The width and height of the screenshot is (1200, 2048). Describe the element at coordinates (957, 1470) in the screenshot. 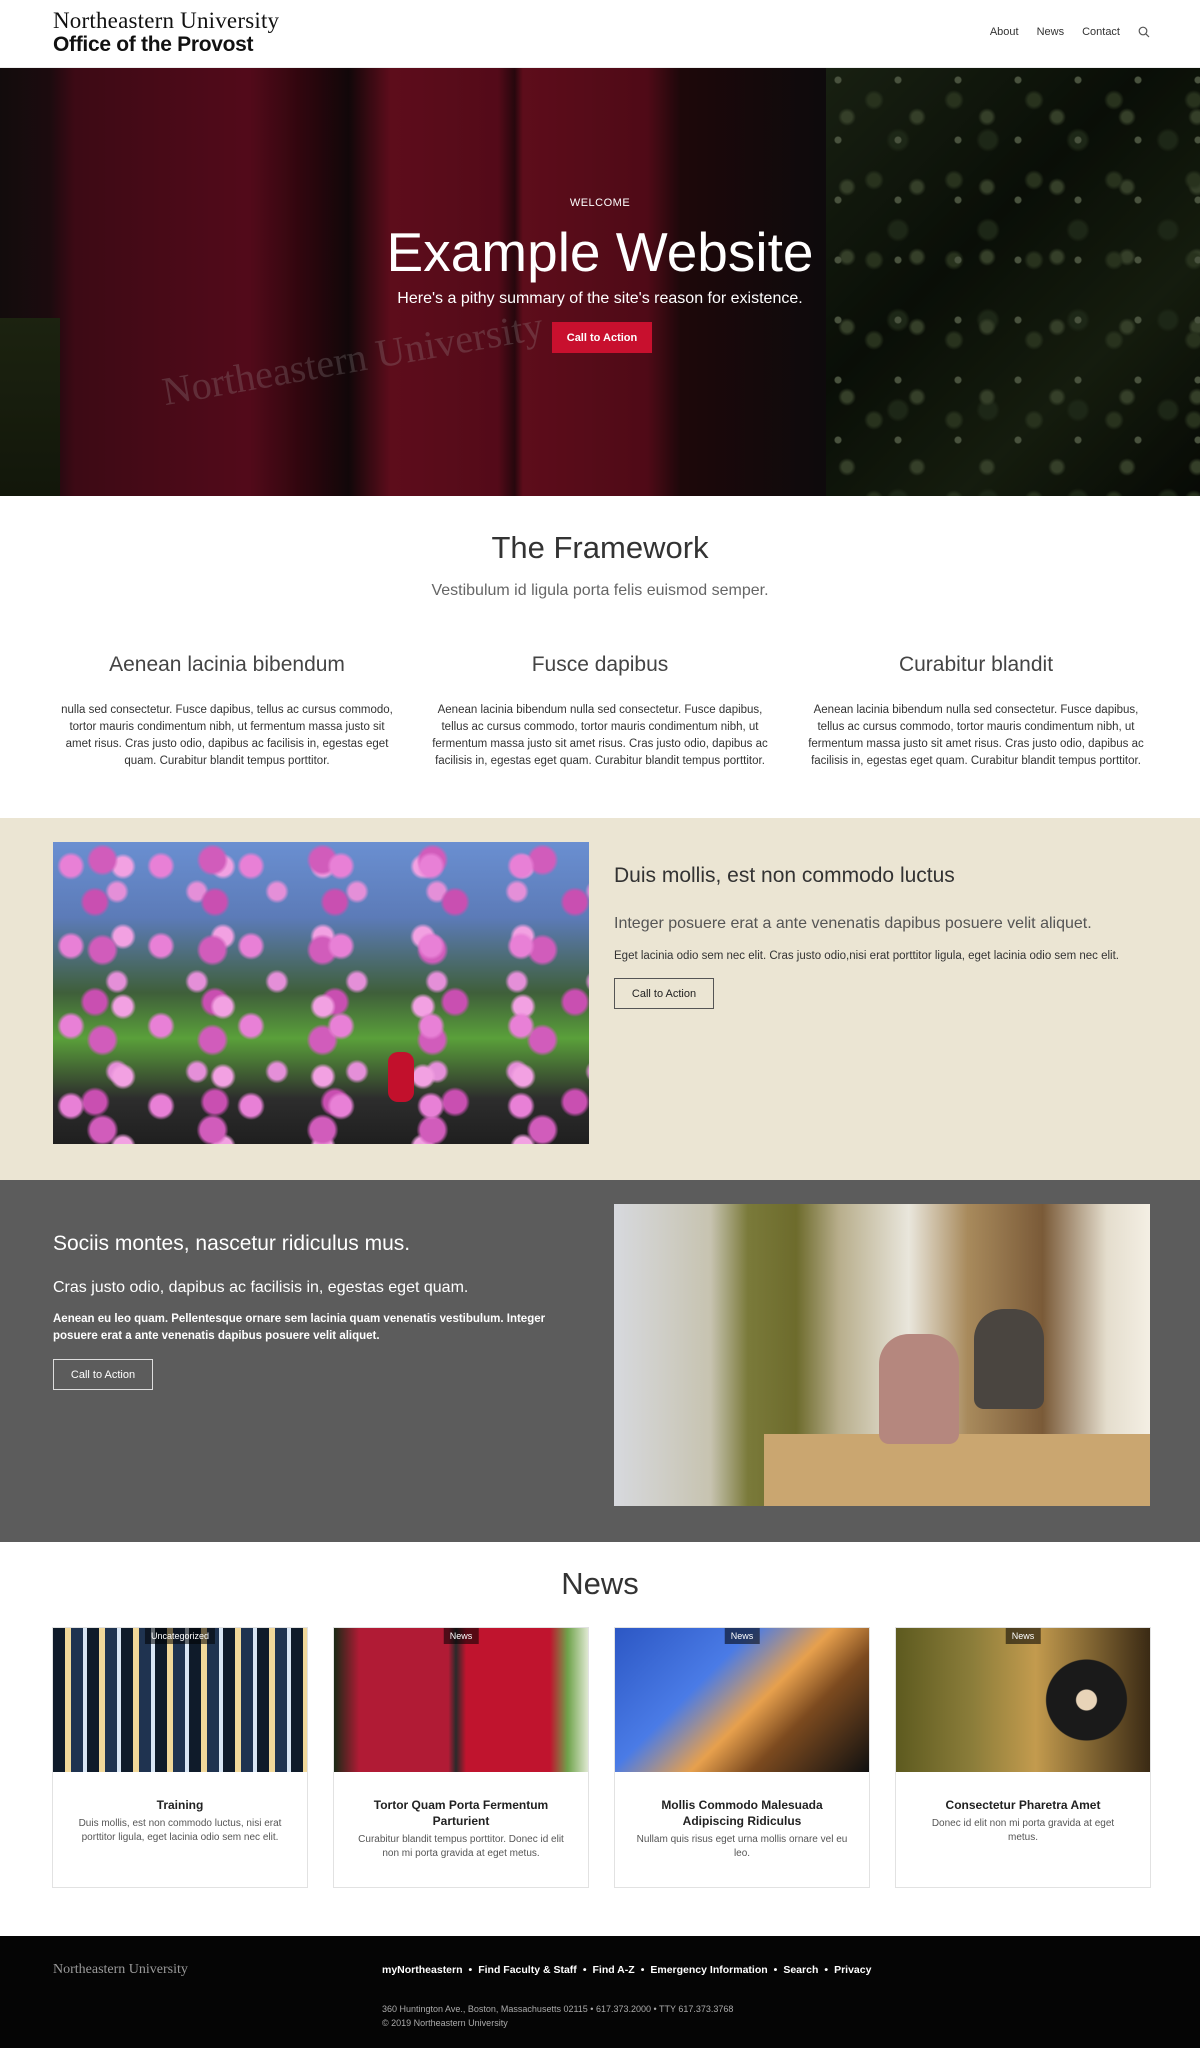

I see `image-desk` at that location.